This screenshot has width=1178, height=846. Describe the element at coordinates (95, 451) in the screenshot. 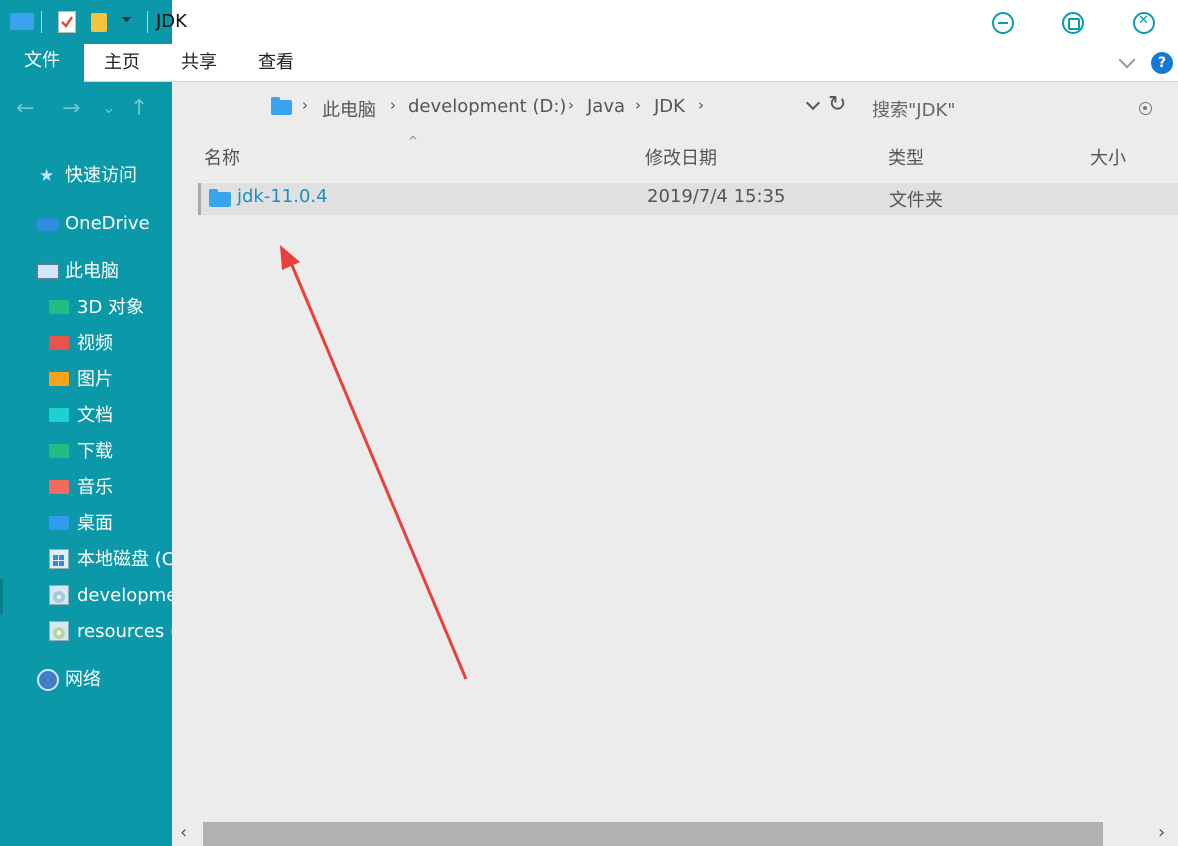

I see `sidebar-item-label: 下载` at that location.